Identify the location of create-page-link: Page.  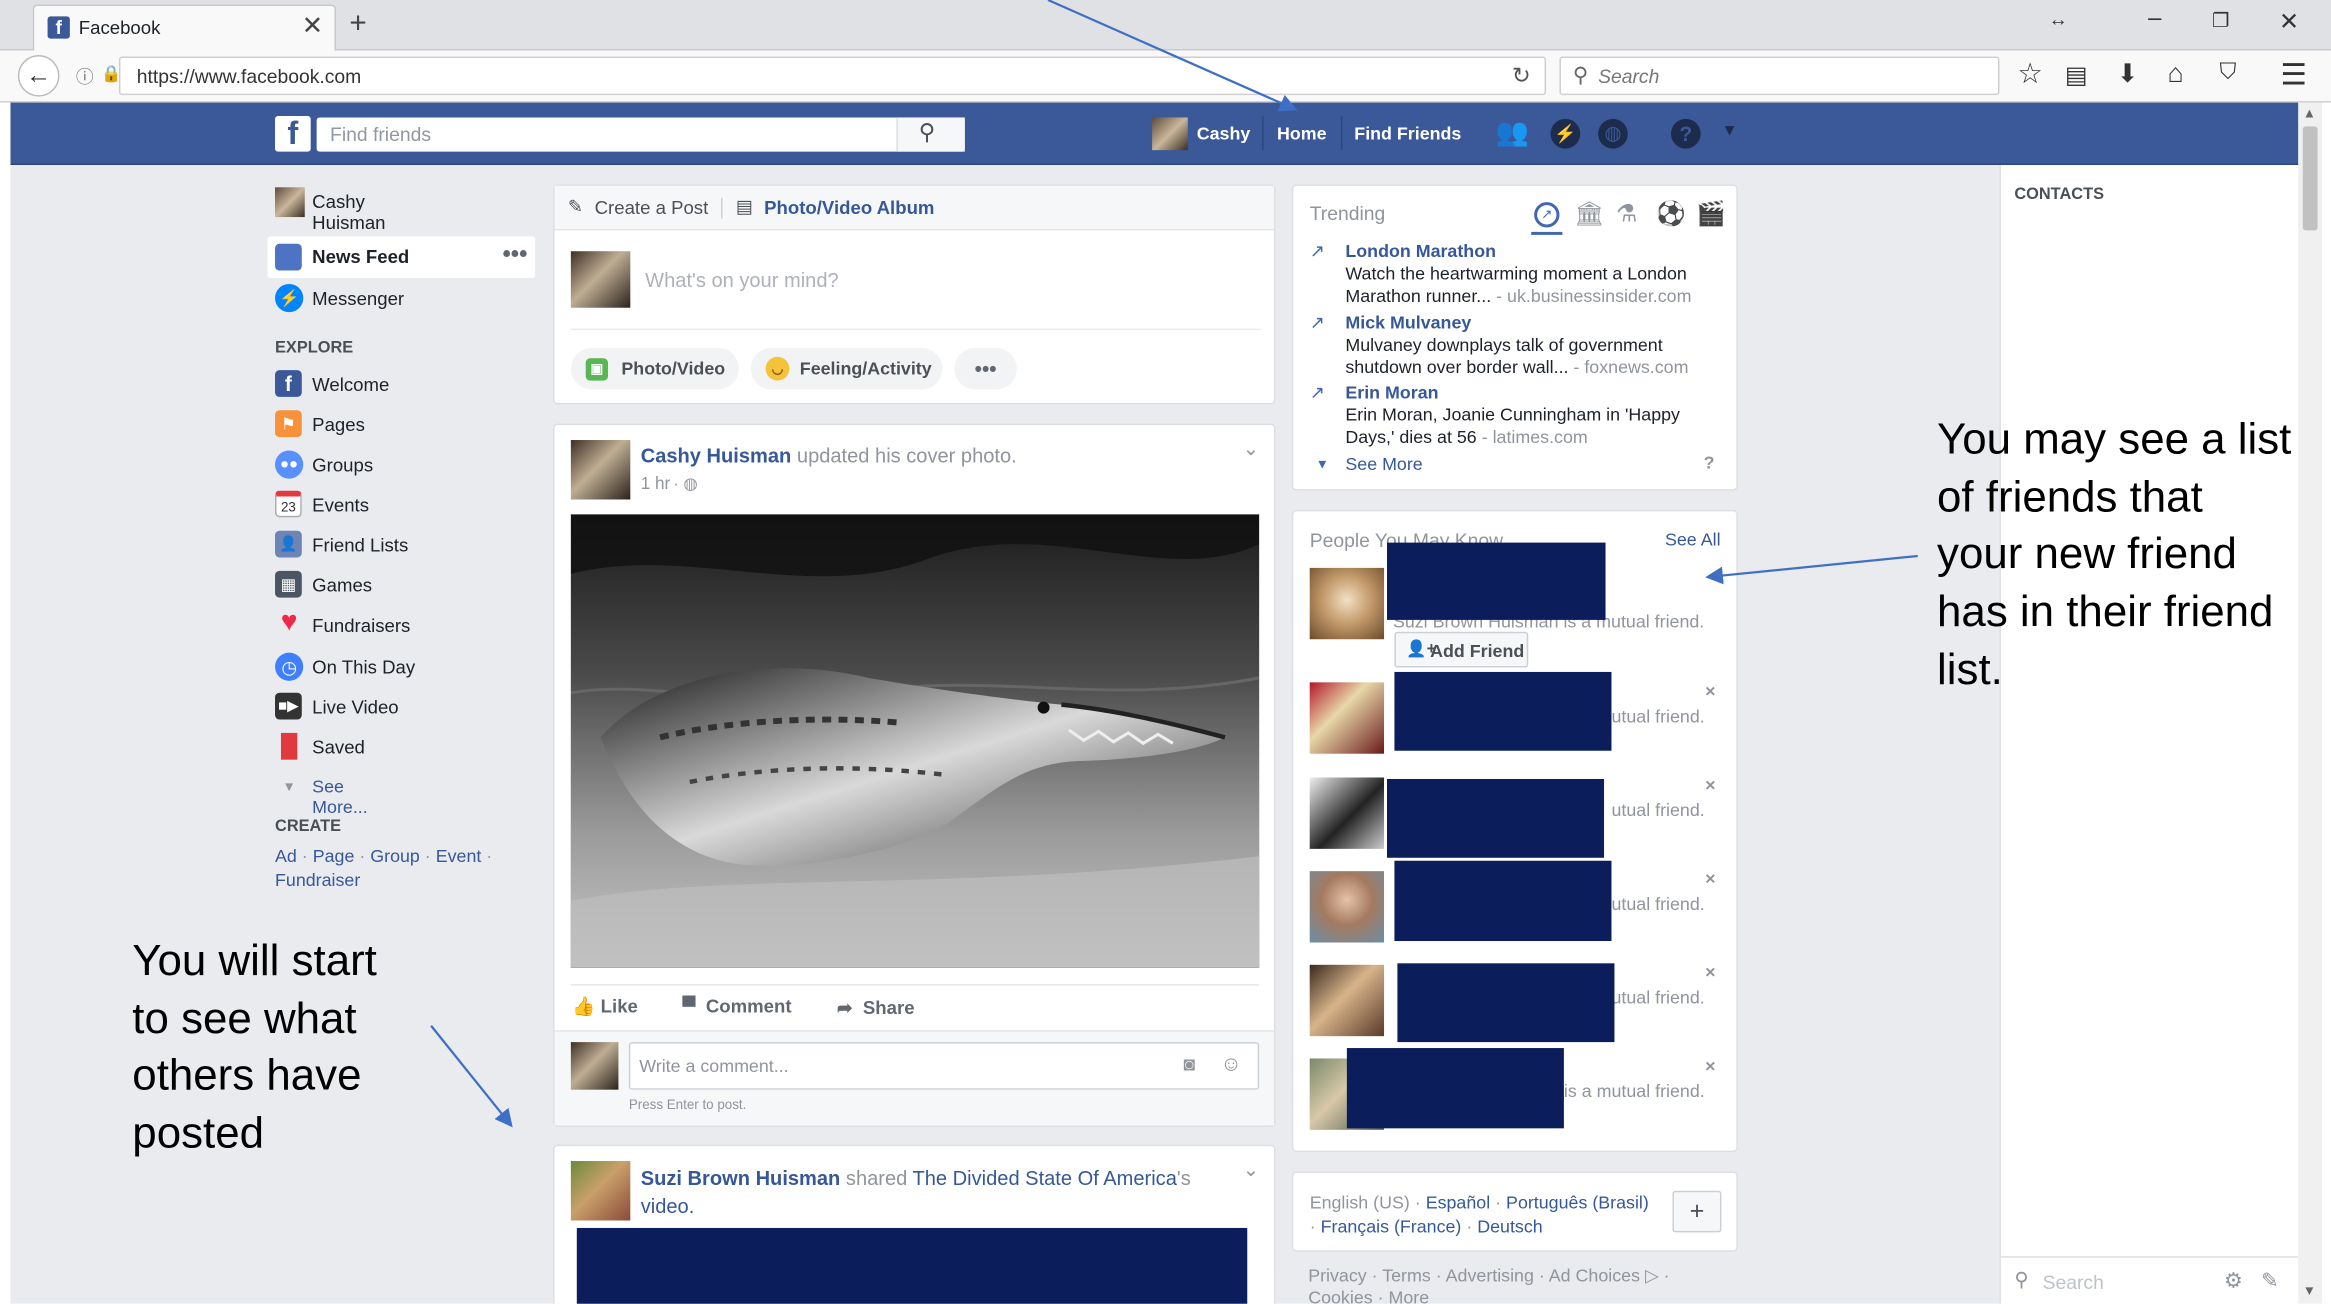
(334, 856).